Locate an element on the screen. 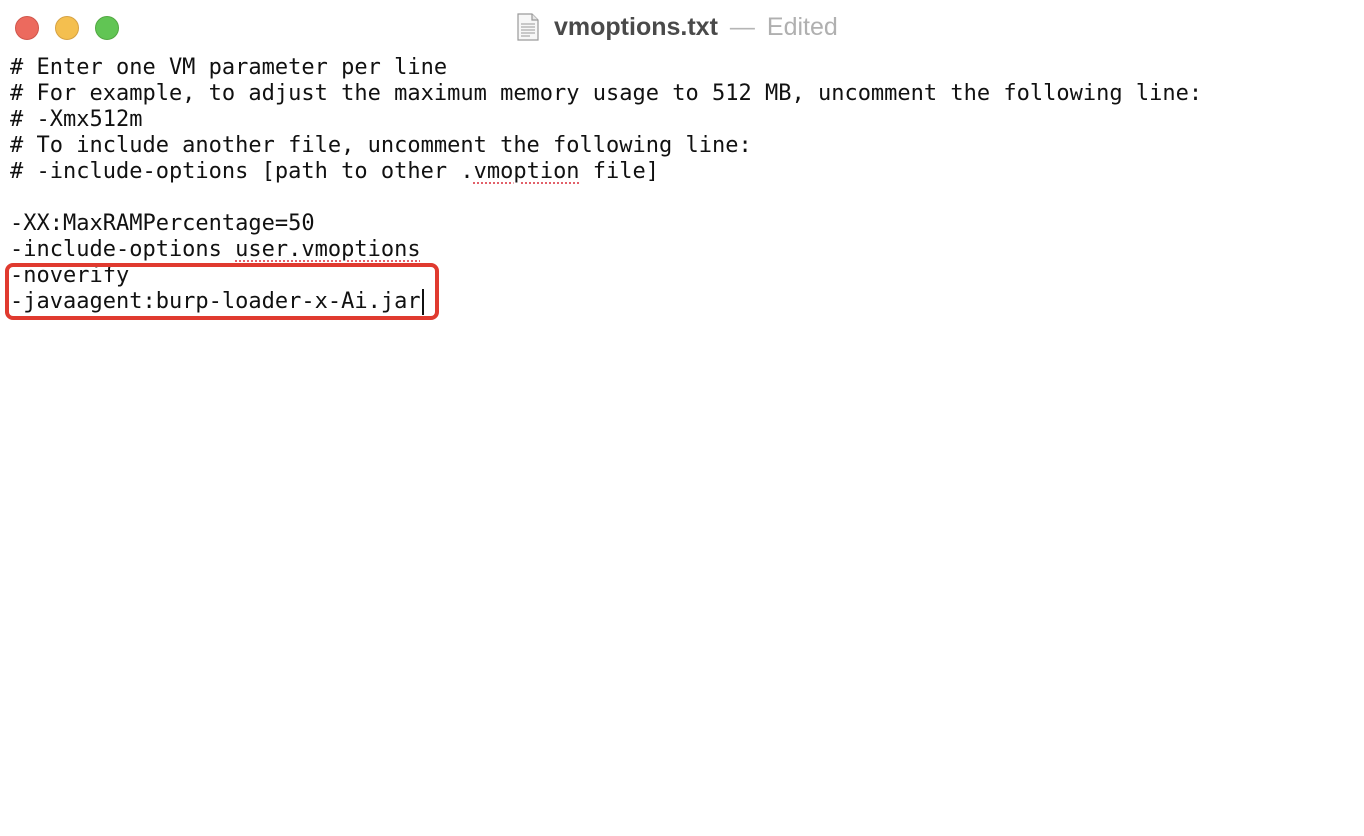 This screenshot has height=836, width=1364. empty-line is located at coordinates (680, 198).